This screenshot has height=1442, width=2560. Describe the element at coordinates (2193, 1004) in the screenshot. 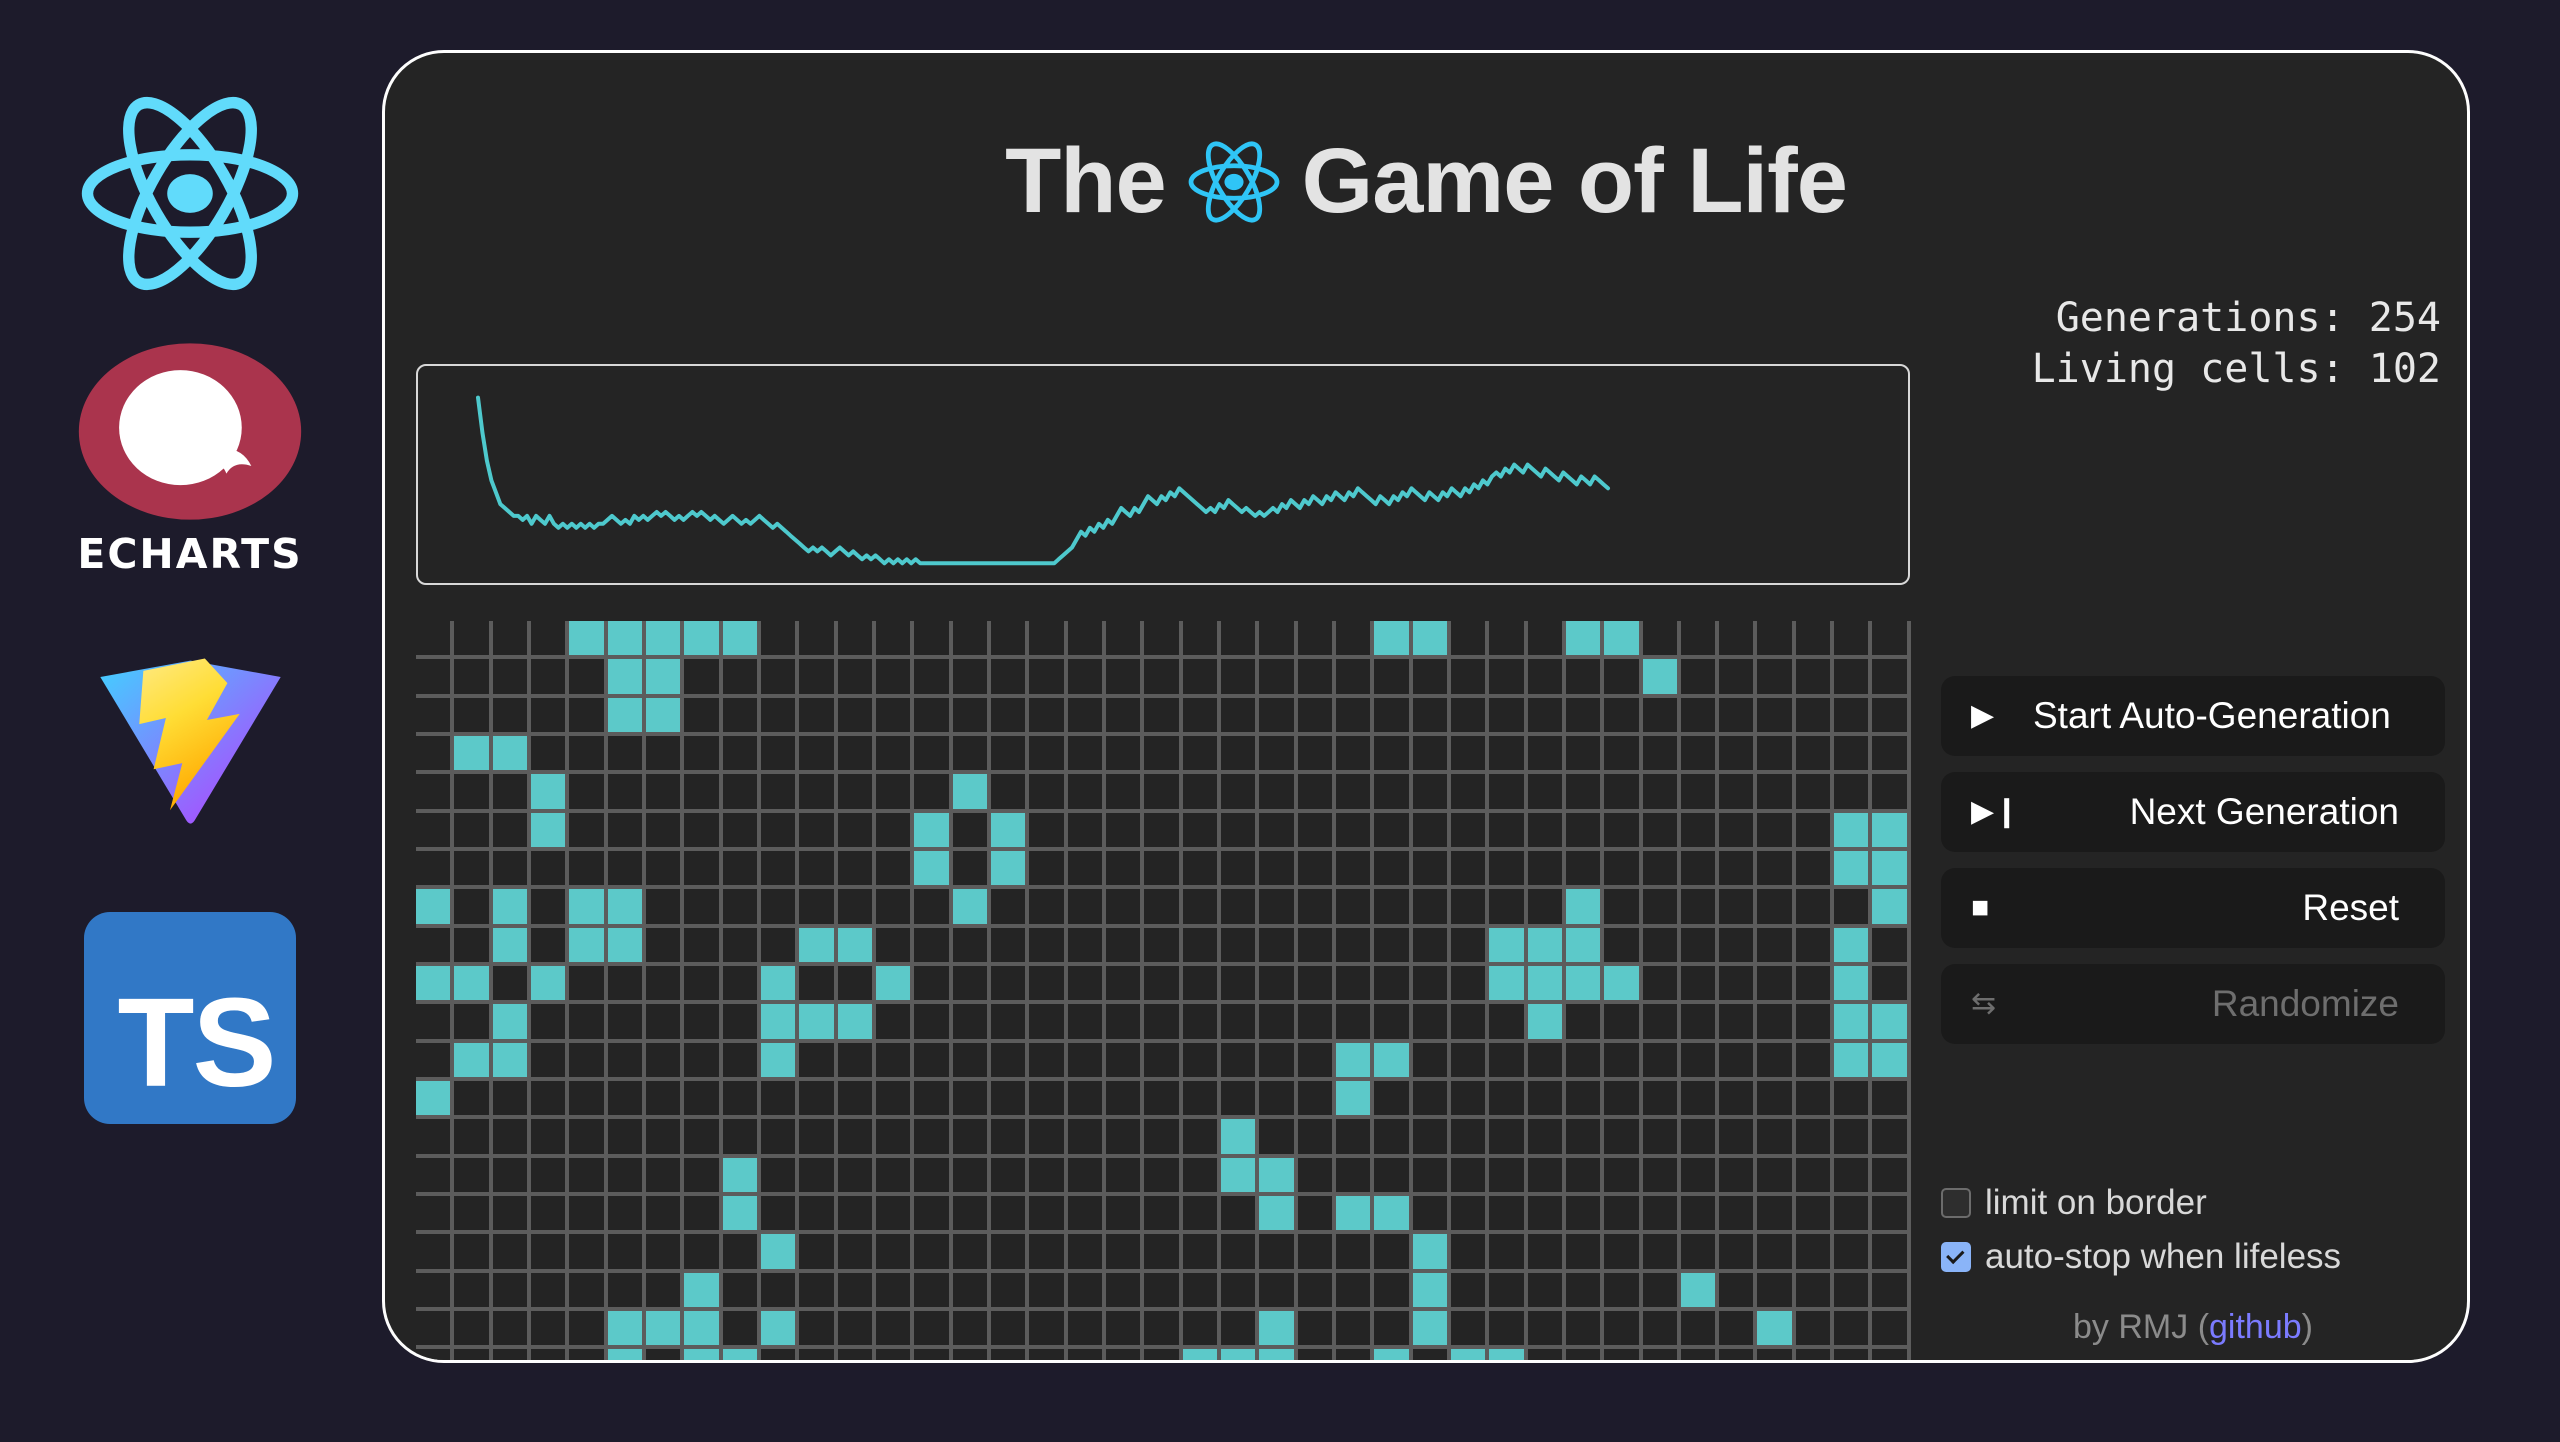

I see `randomize-button: ⇆ Randomize` at that location.